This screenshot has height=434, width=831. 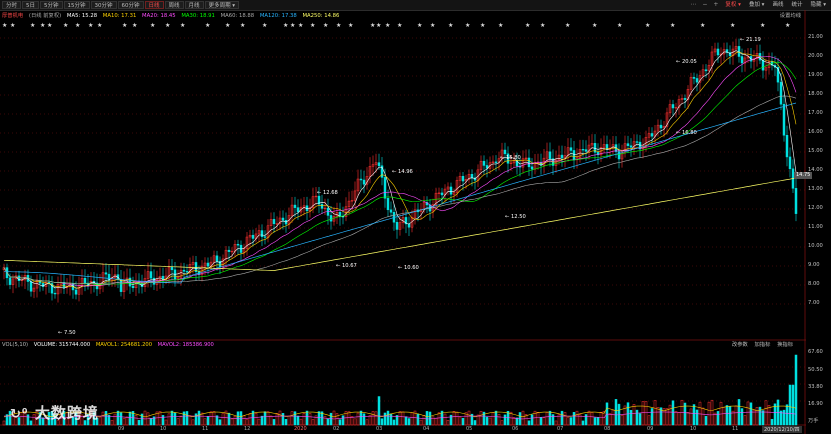 I want to click on price-tick: 13.00, so click(x=815, y=189).